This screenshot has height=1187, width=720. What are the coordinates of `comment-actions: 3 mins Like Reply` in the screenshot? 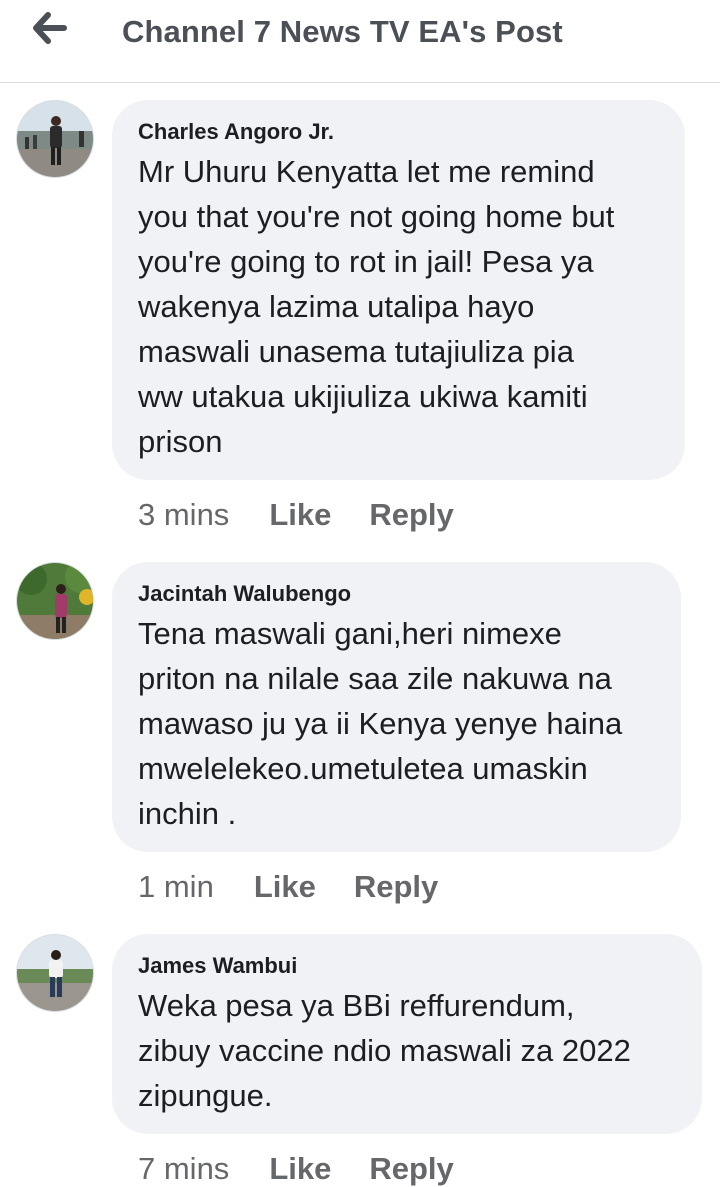 It's located at (296, 515).